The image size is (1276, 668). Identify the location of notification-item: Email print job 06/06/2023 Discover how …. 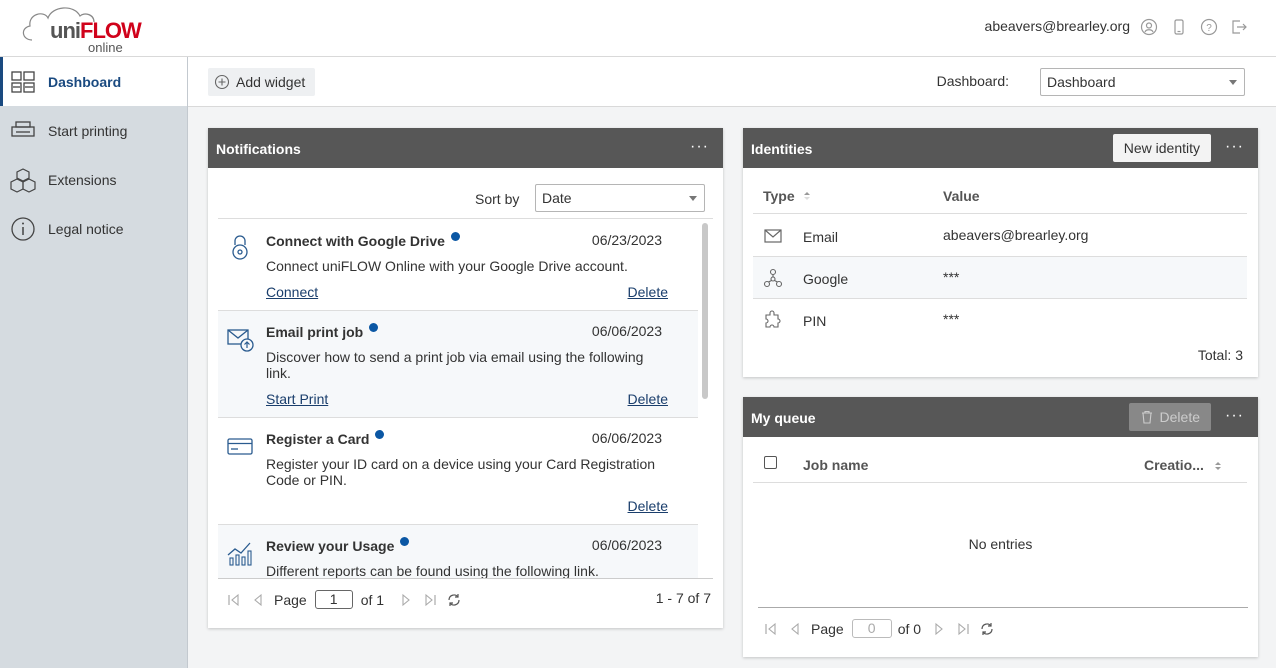
(458, 364).